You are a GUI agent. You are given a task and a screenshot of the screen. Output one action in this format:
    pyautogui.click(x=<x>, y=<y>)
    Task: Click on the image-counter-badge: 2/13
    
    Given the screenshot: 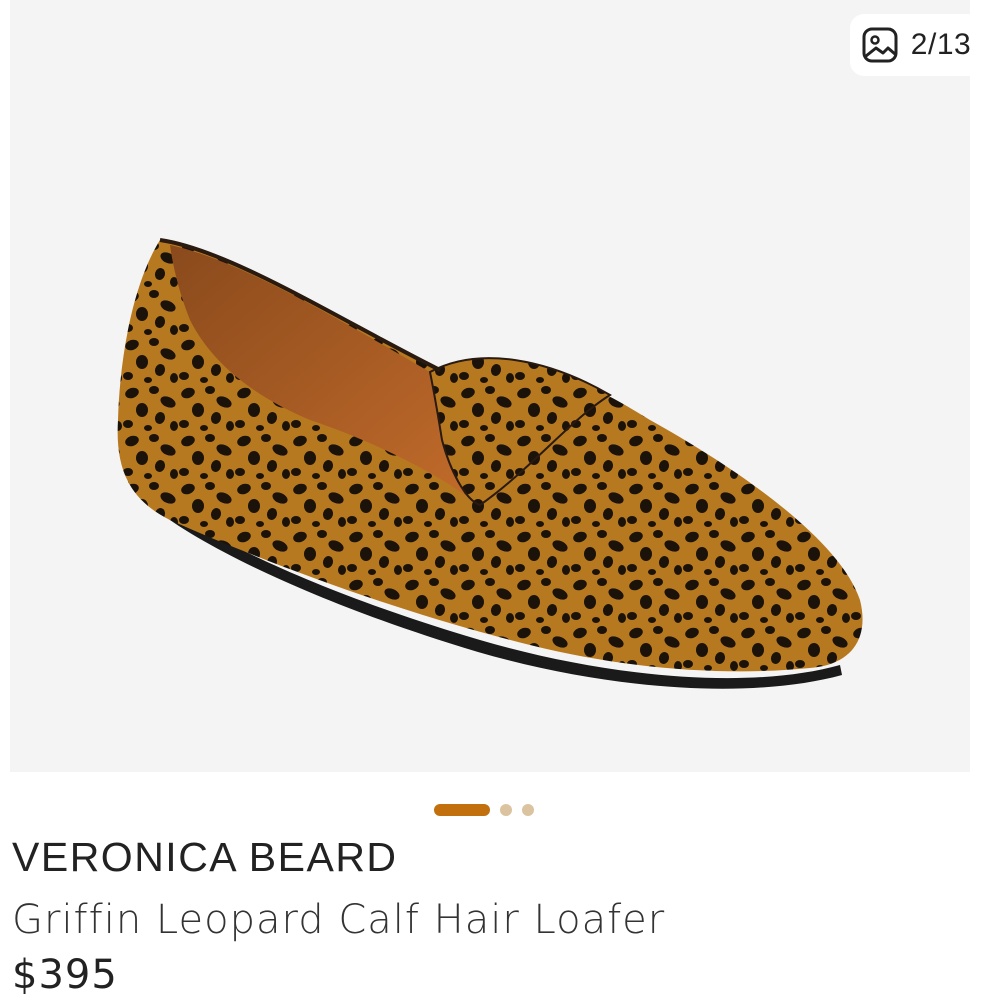 What is the action you would take?
    pyautogui.click(x=910, y=45)
    